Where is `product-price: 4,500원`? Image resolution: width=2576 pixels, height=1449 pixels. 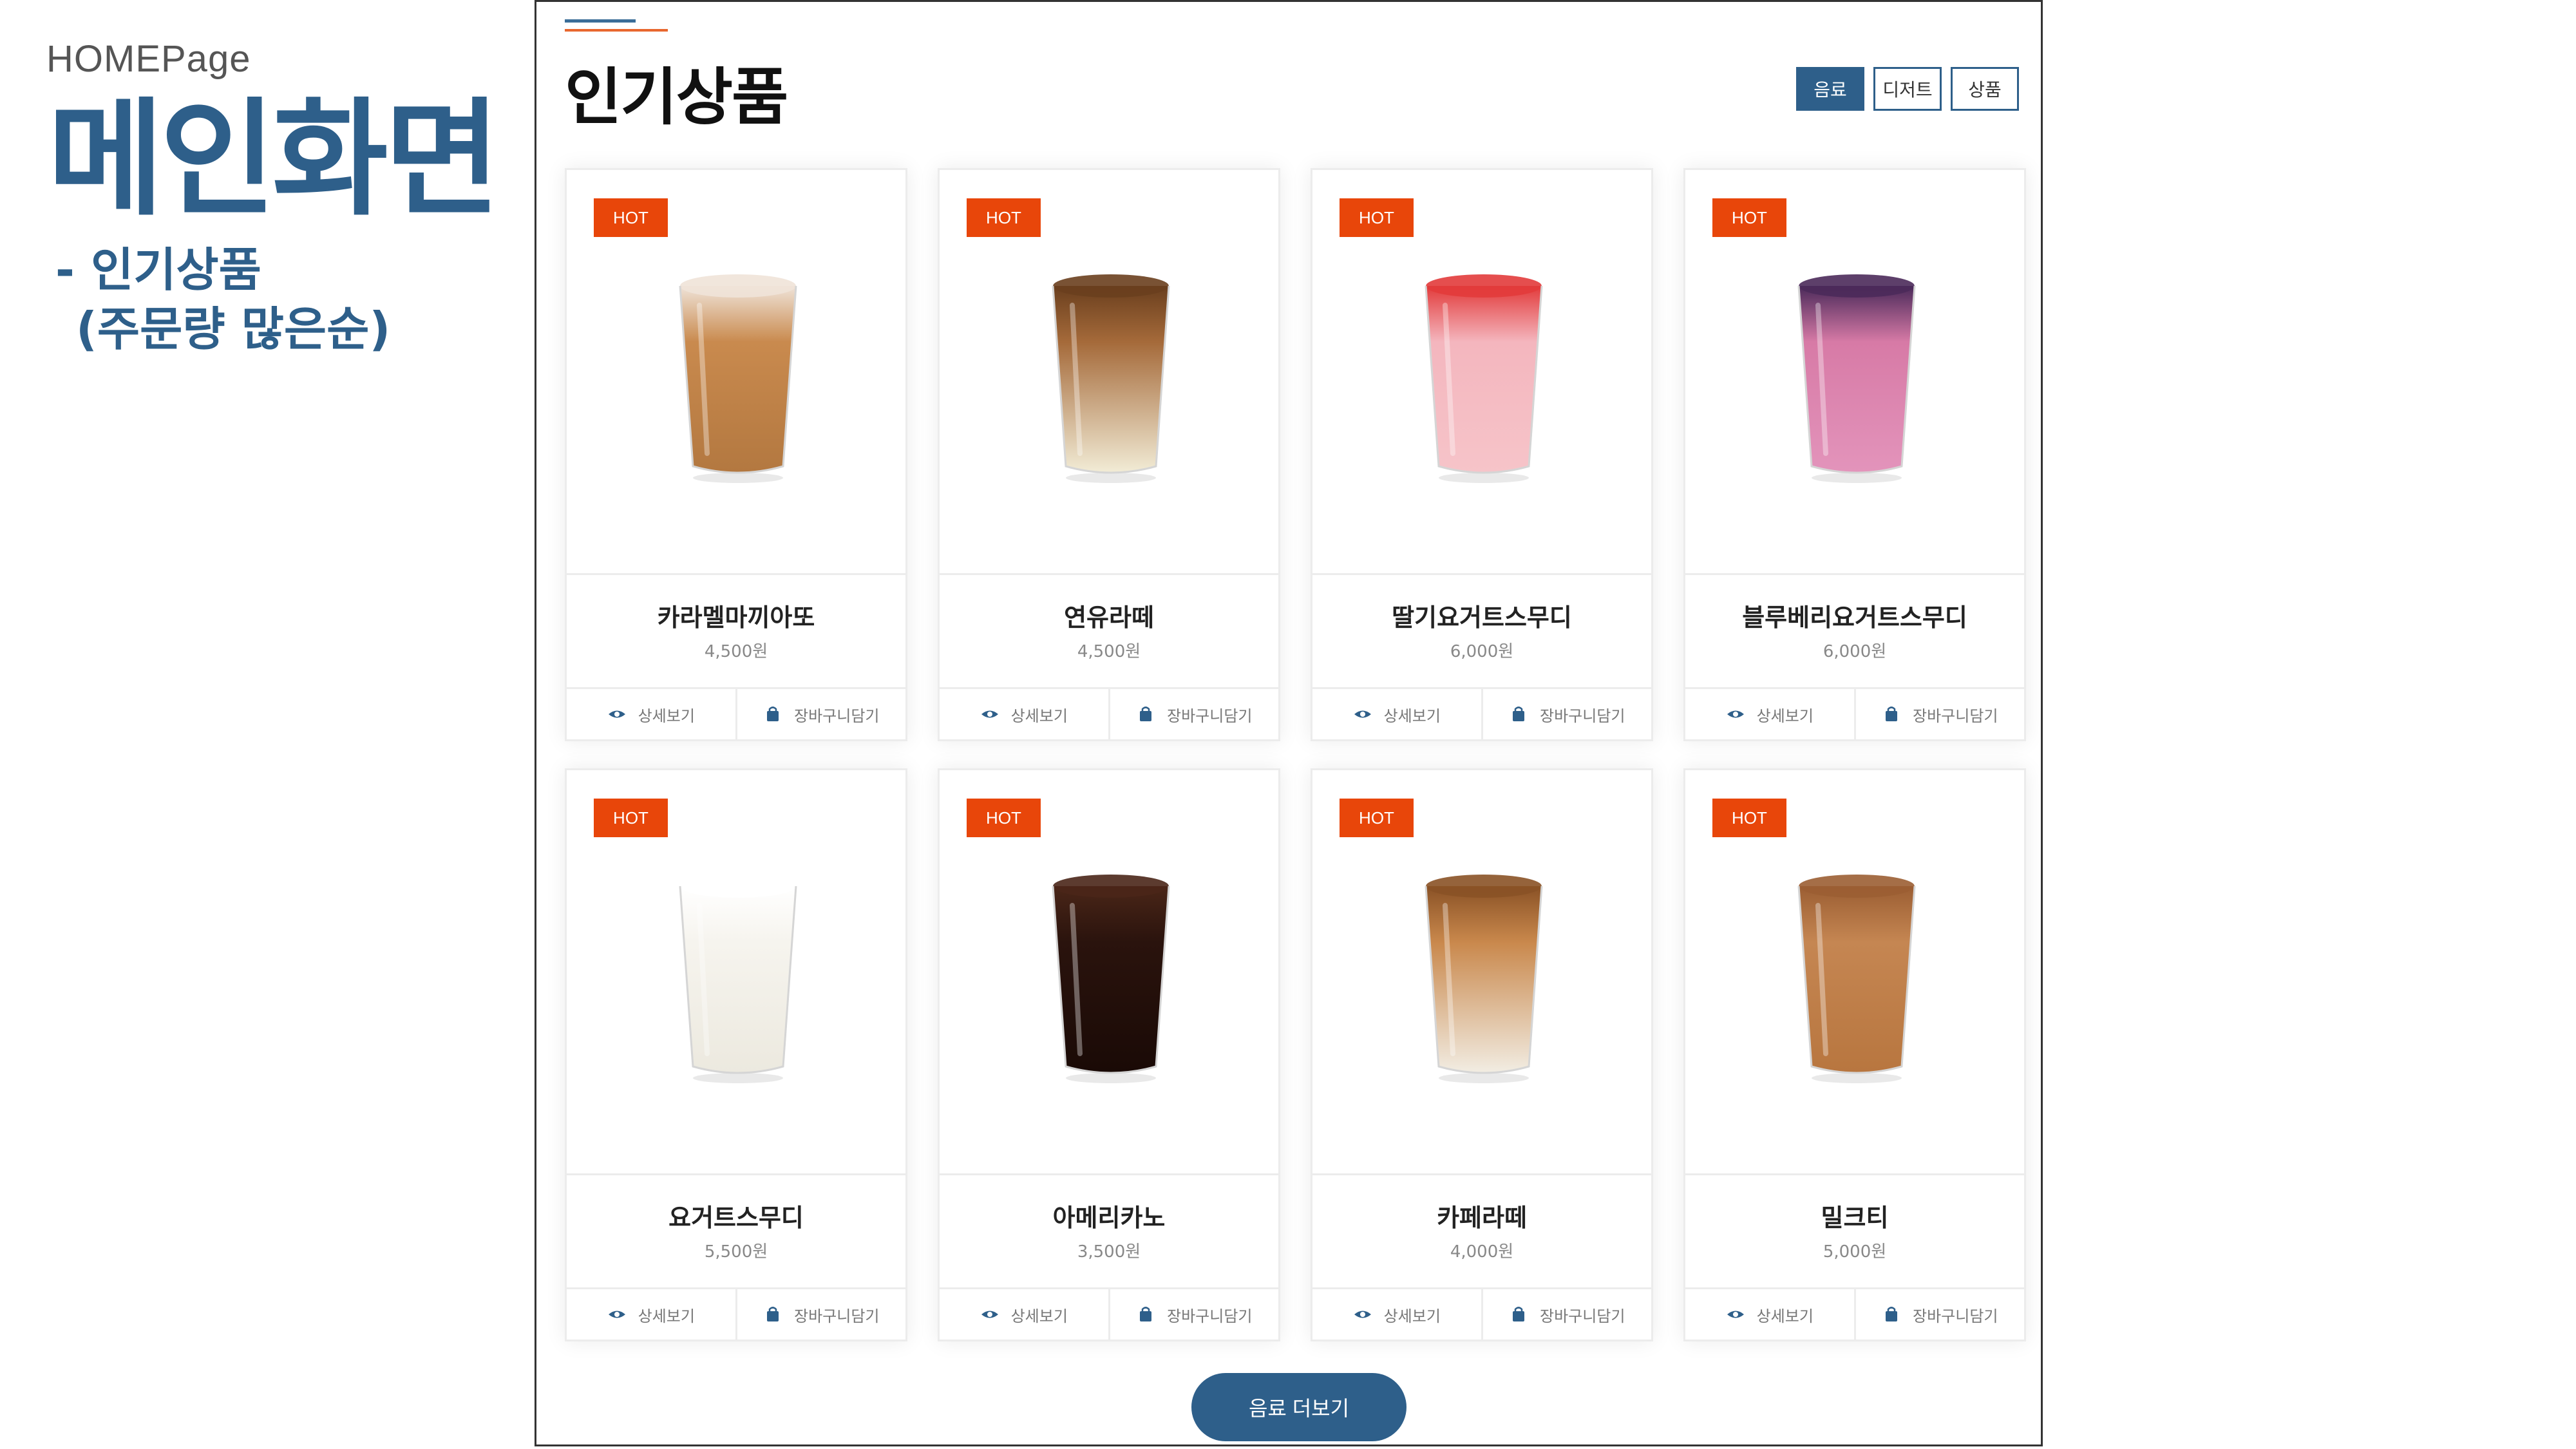 product-price: 4,500원 is located at coordinates (736, 651).